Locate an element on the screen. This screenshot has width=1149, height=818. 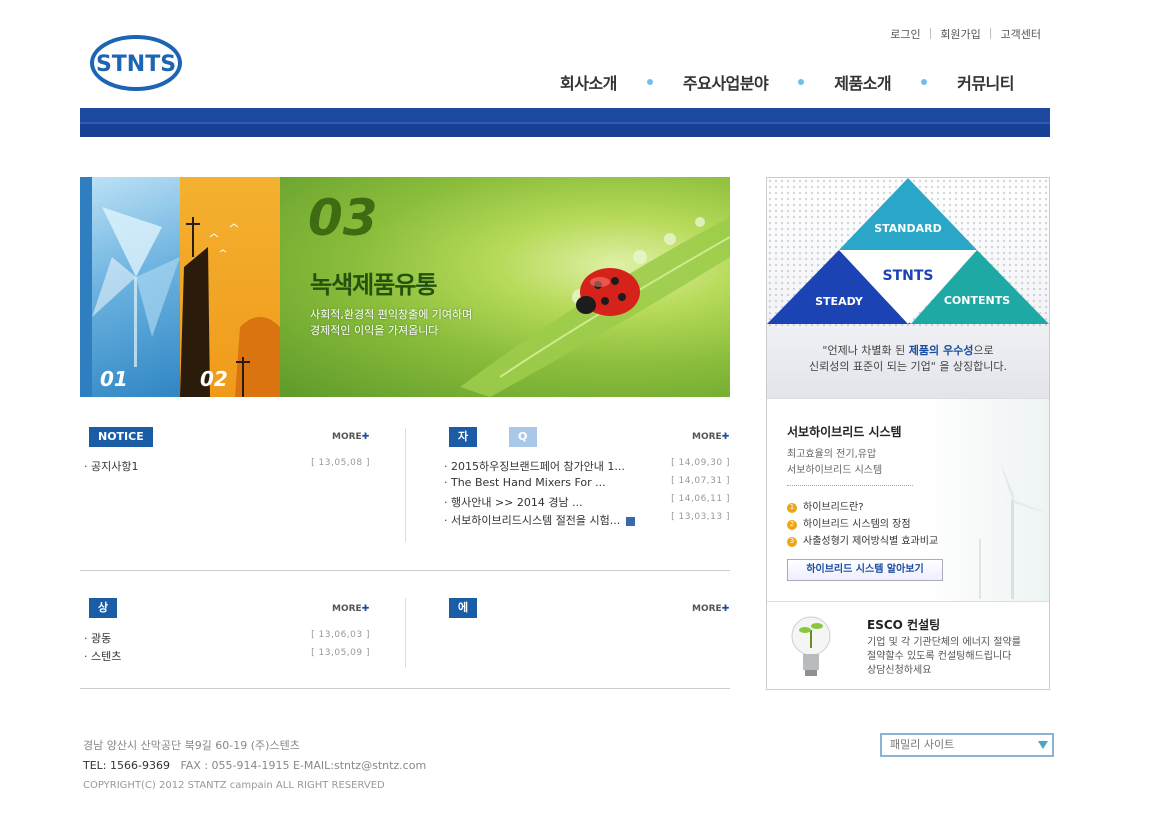
nav-business: 주요사업분야 is located at coordinates (726, 82).